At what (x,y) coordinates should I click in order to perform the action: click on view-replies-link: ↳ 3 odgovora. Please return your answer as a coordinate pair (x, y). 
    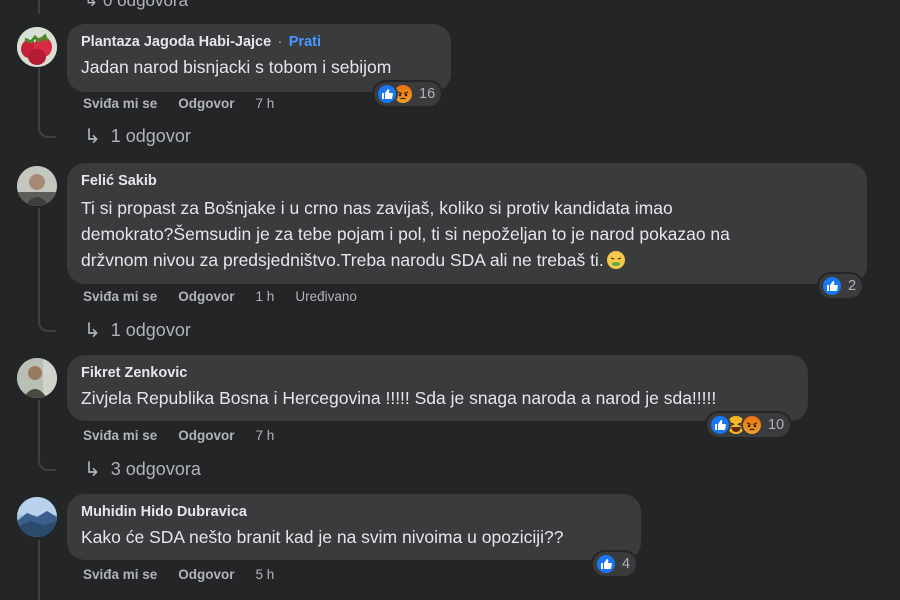
    Looking at the image, I should click on (142, 469).